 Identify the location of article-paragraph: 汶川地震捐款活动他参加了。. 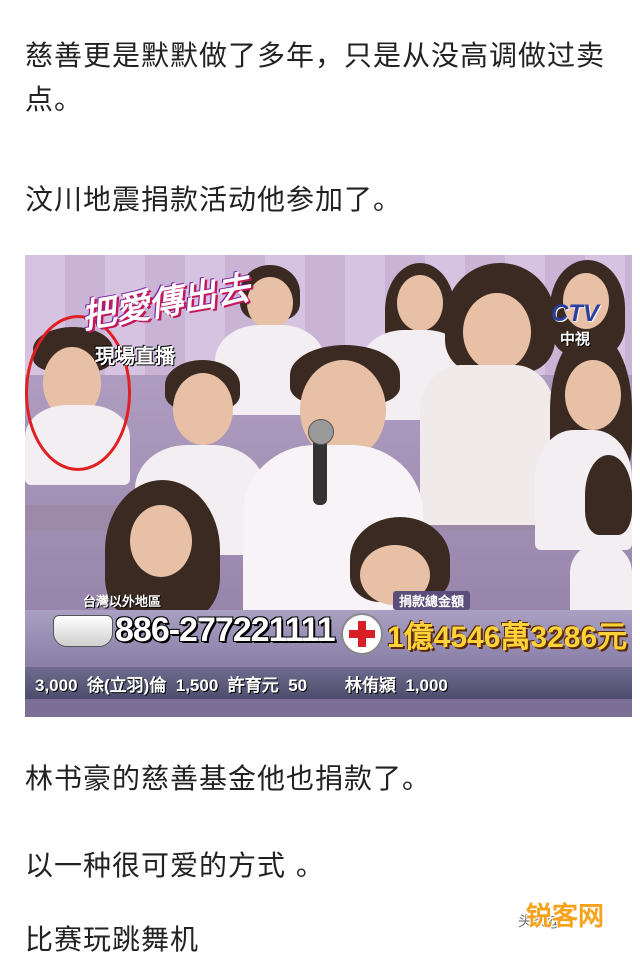
(214, 199).